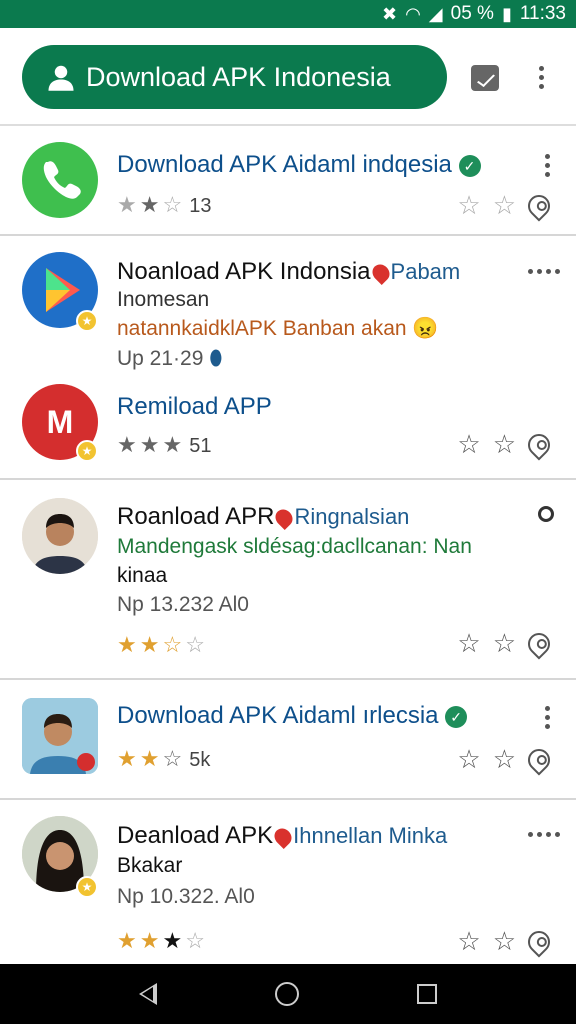 This screenshot has width=576, height=1024. I want to click on battery-level: 05 %, so click(472, 13).